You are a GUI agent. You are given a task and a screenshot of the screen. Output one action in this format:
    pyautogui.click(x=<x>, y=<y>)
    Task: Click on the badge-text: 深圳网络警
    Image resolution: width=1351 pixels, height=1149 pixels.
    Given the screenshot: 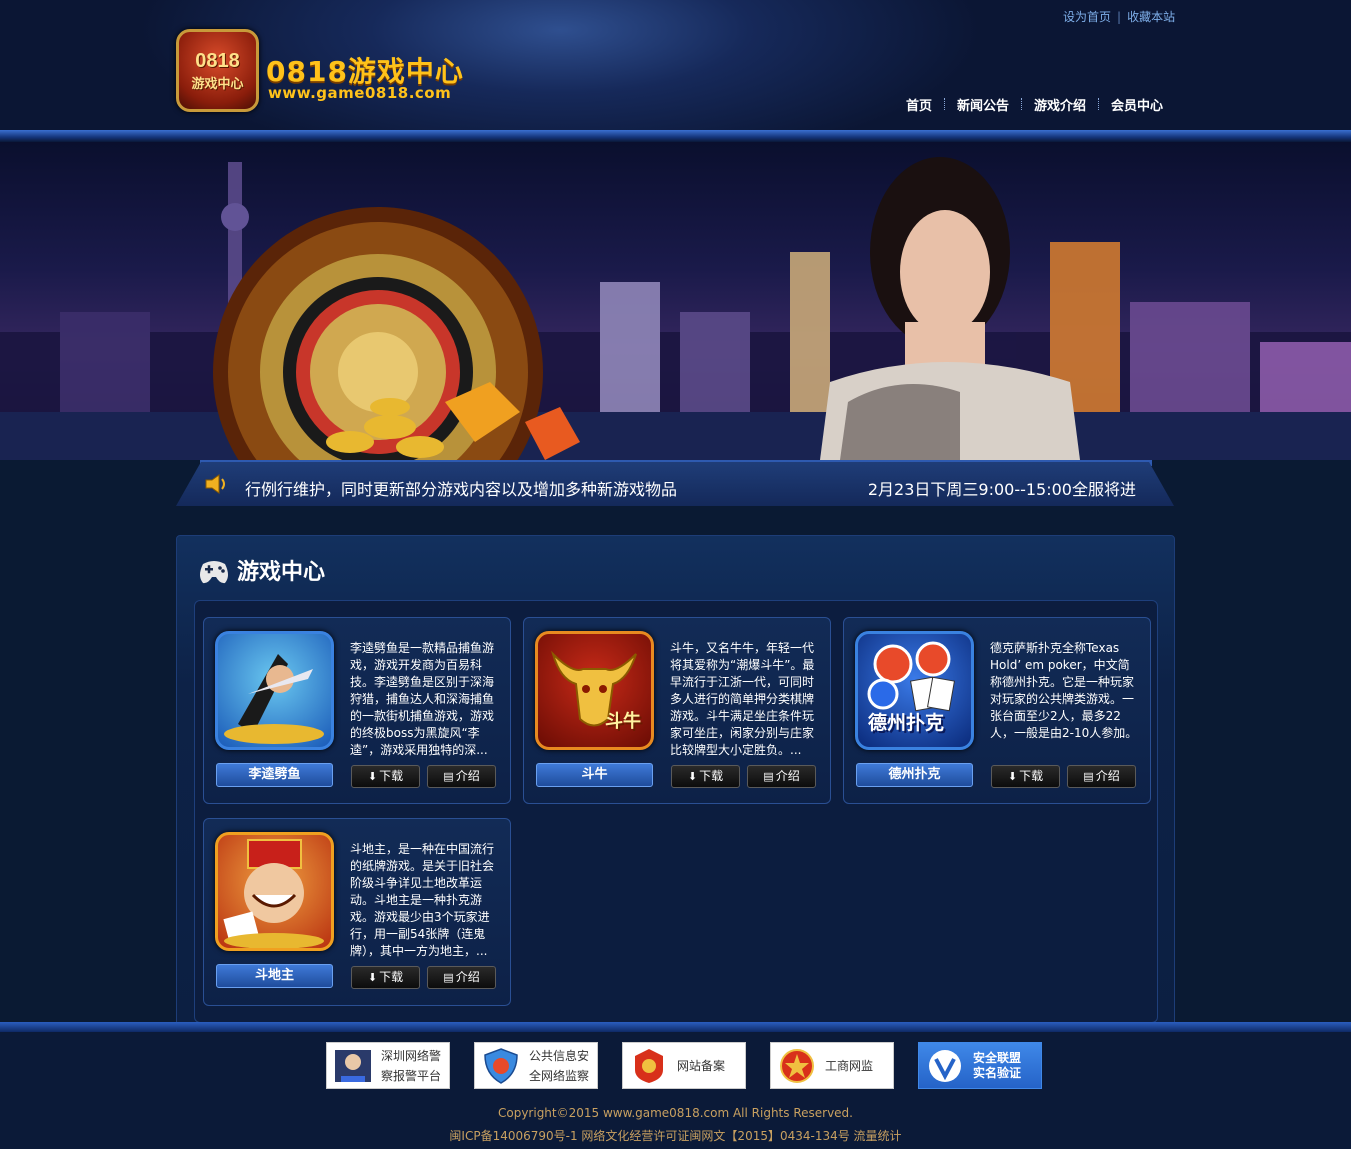 What is the action you would take?
    pyautogui.click(x=411, y=1055)
    